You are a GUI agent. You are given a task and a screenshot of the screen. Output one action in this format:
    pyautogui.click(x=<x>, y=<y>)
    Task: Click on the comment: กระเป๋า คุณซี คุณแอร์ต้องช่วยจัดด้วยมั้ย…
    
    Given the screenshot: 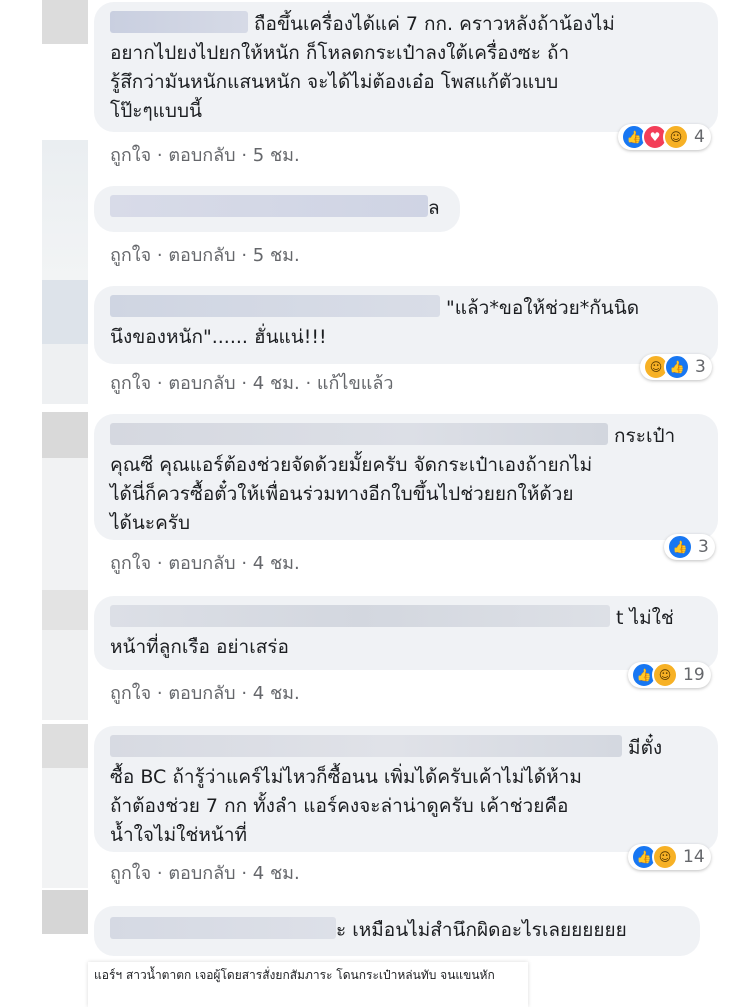 What is the action you would take?
    pyautogui.click(x=406, y=477)
    